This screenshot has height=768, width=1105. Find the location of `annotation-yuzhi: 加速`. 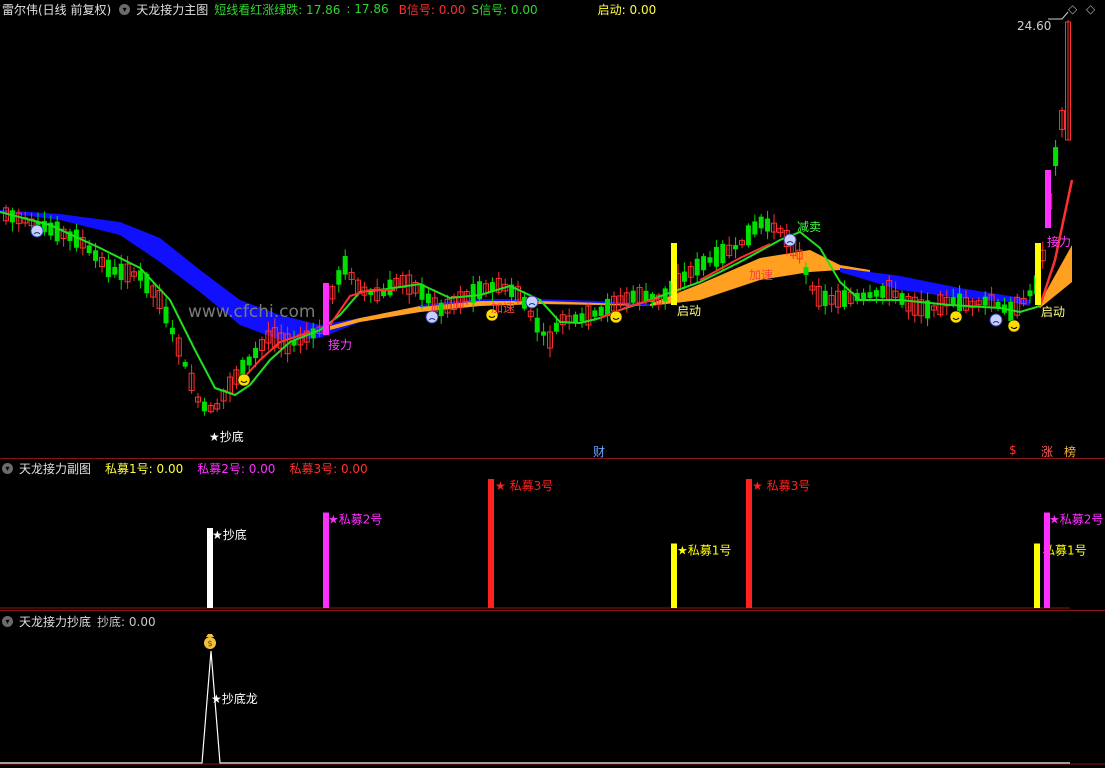

annotation-yuzhi: 加速 is located at coordinates (503, 308).